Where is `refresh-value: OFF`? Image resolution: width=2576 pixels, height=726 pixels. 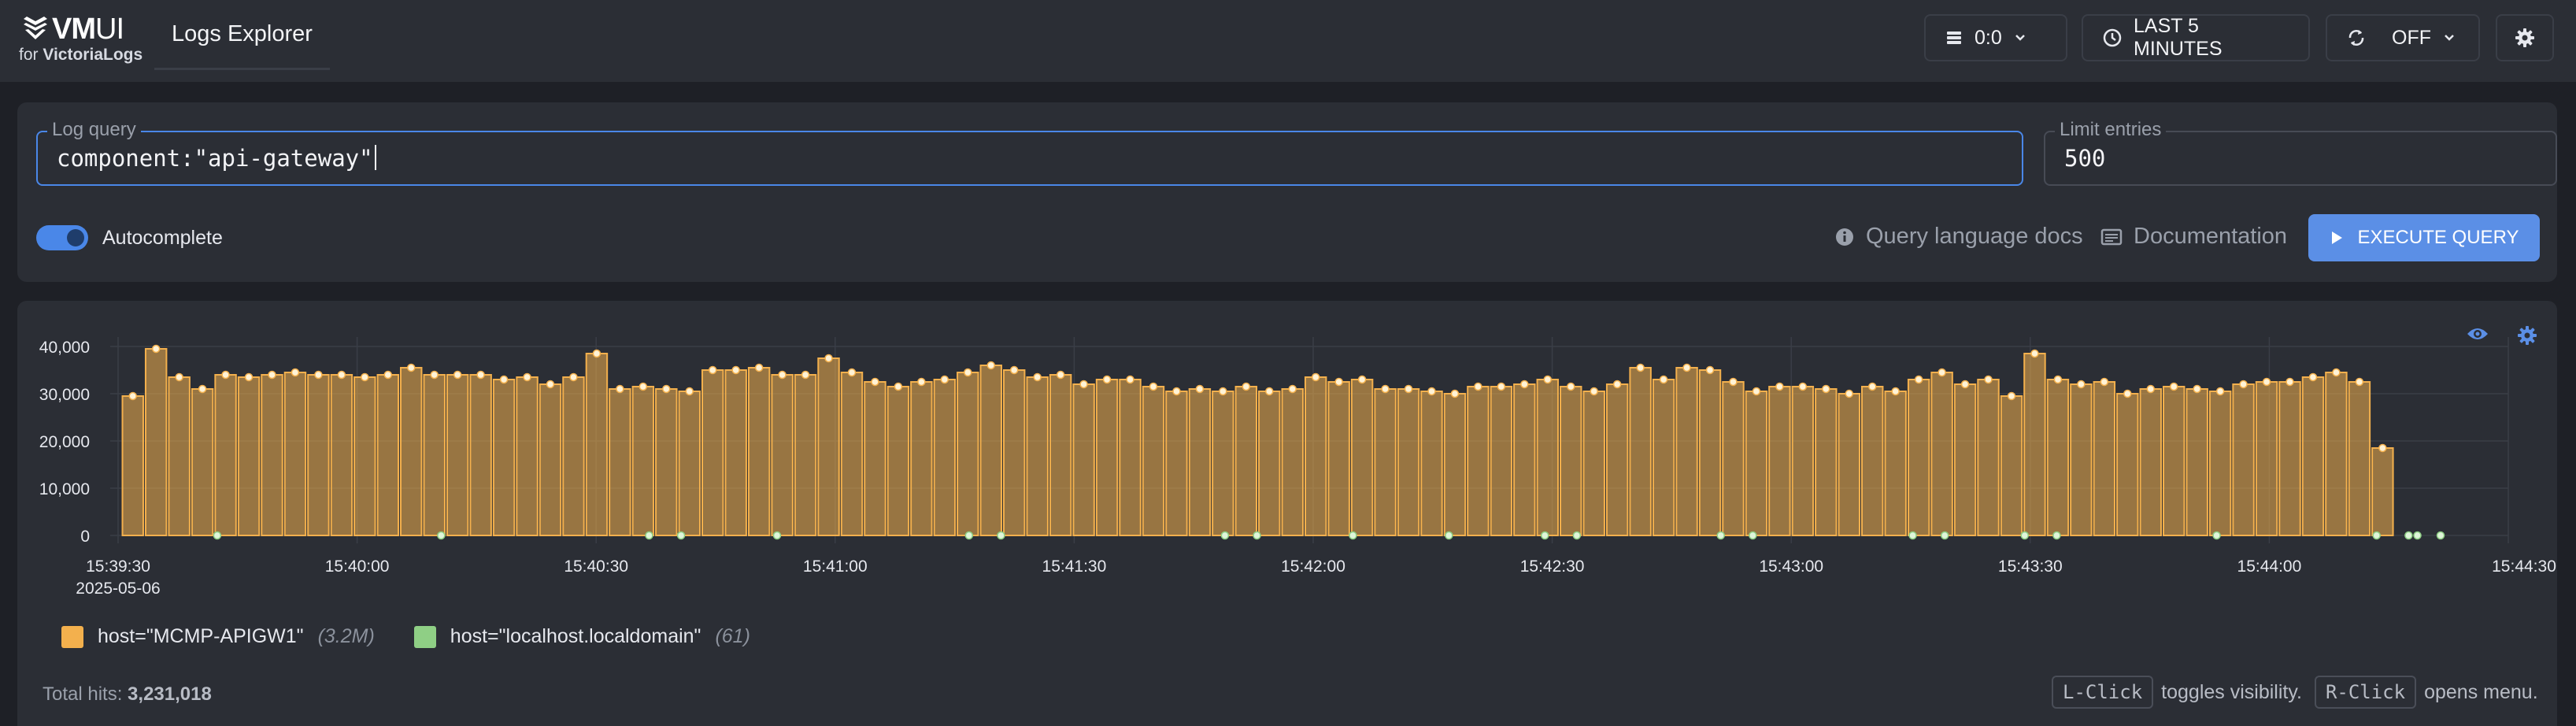 refresh-value: OFF is located at coordinates (2411, 37).